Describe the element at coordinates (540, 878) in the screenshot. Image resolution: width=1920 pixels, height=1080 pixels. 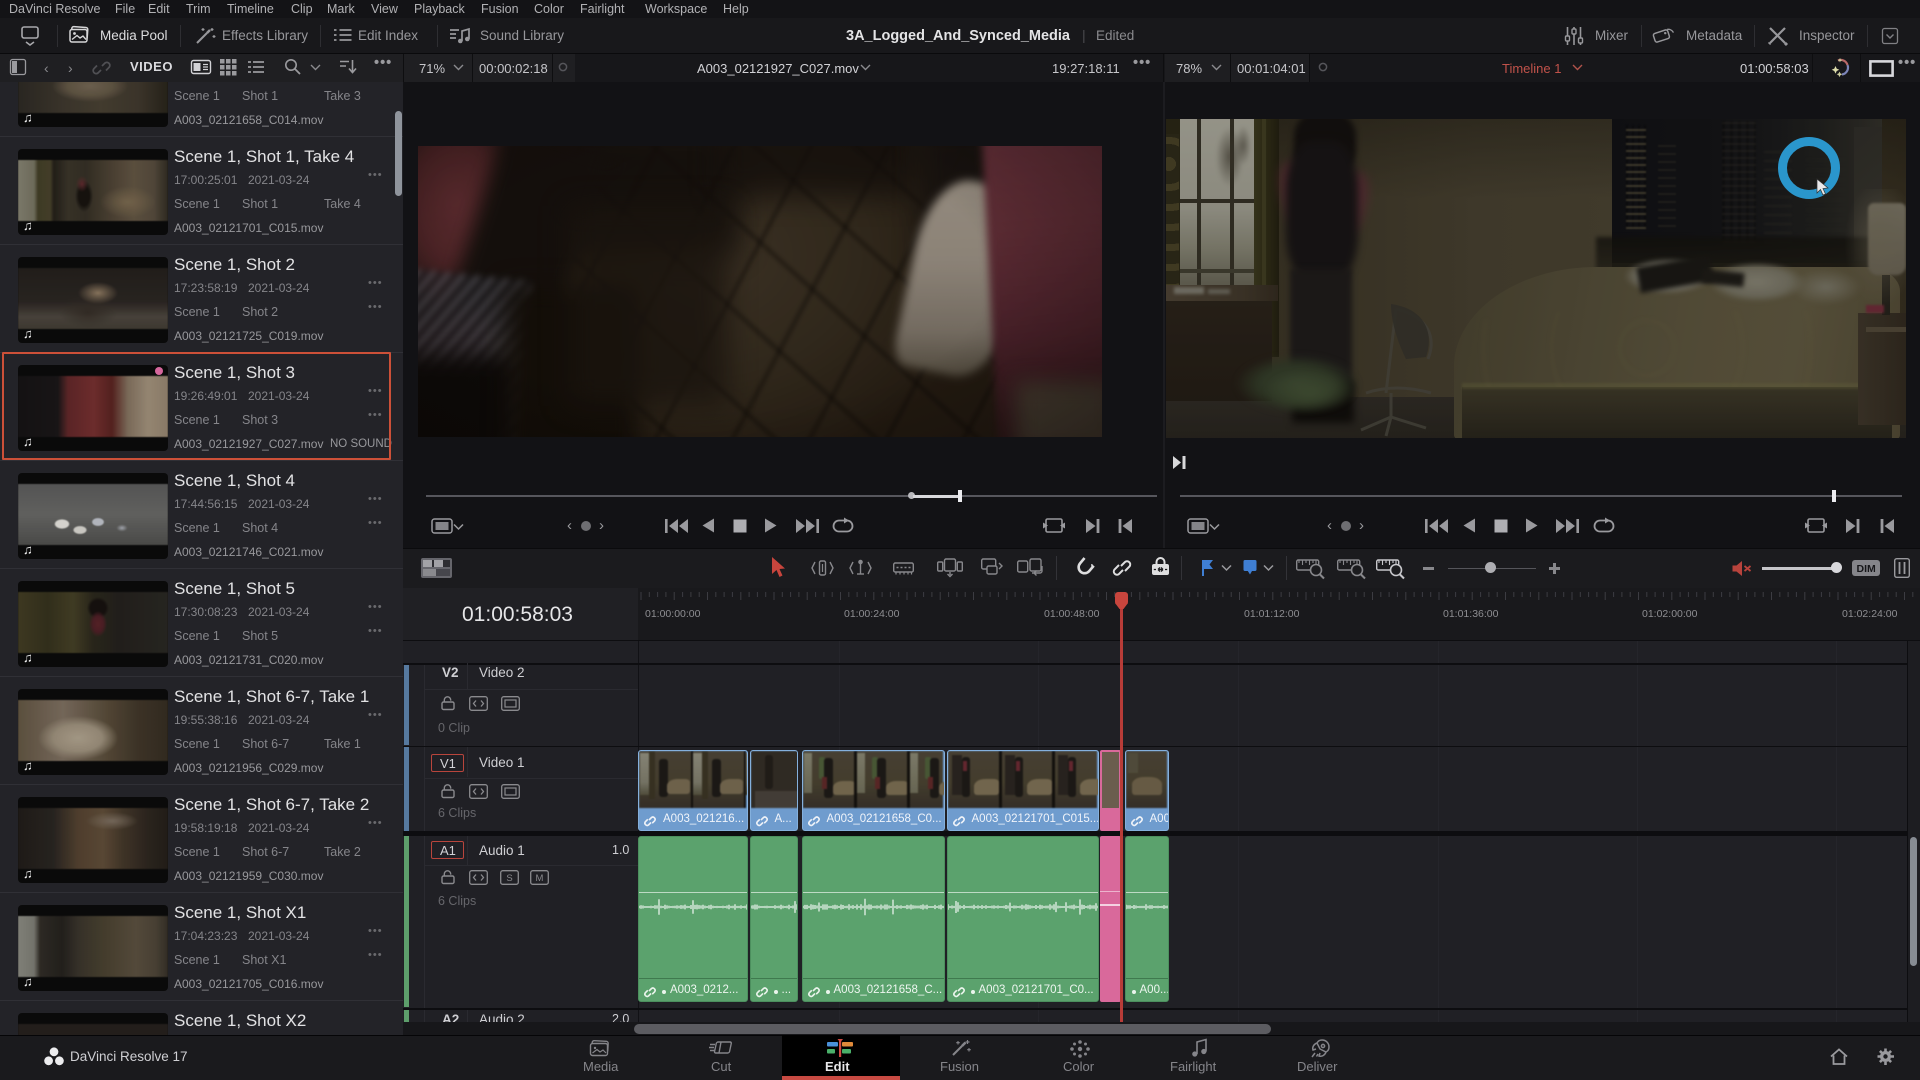
I see `svg-text: M` at that location.